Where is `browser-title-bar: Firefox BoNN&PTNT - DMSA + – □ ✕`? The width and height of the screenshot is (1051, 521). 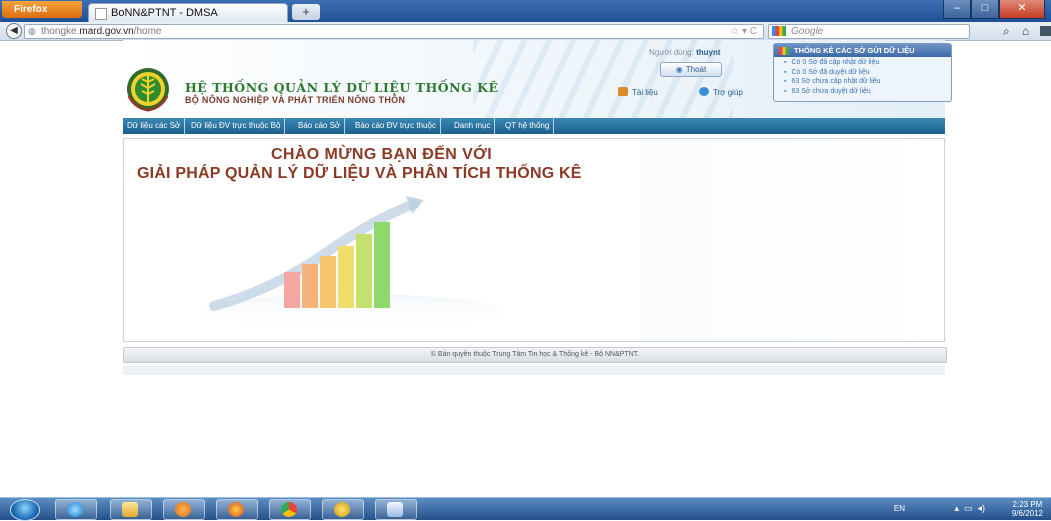
browser-title-bar: Firefox BoNN&PTNT - DMSA + – □ ✕ is located at coordinates (525, 11).